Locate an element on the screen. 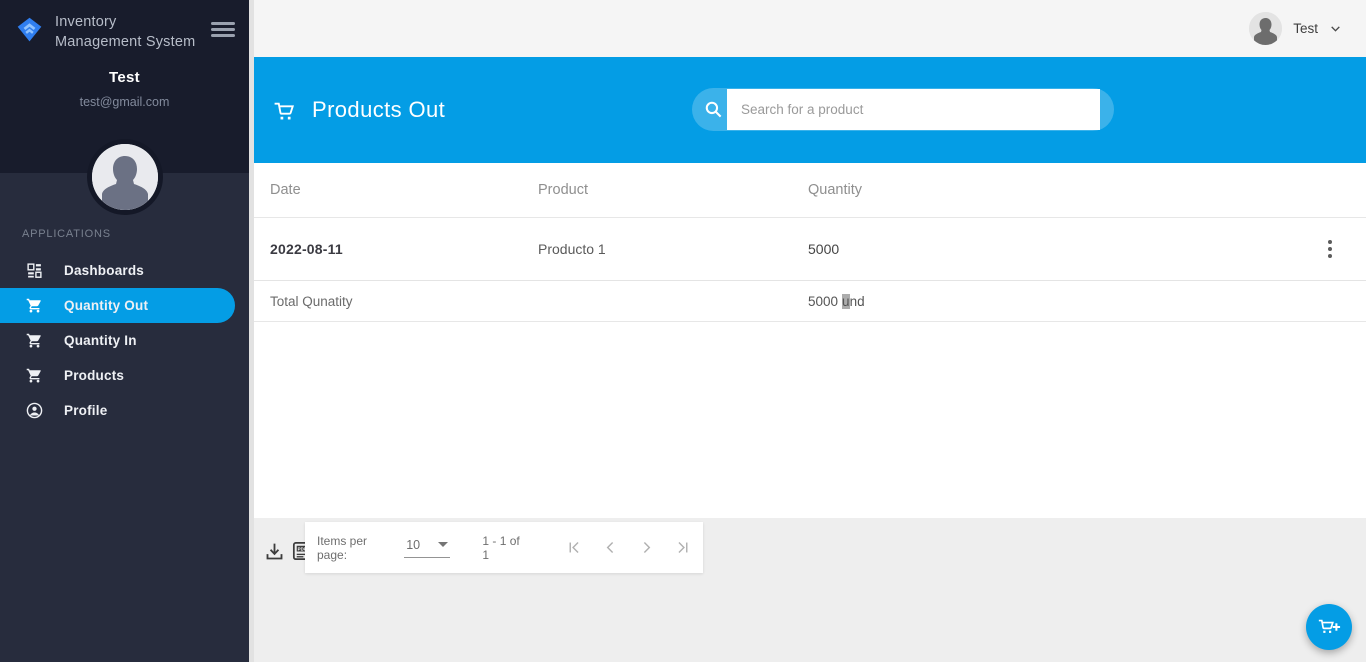 The image size is (1366, 662). sidebar-item-label: Dashboards is located at coordinates (104, 270).